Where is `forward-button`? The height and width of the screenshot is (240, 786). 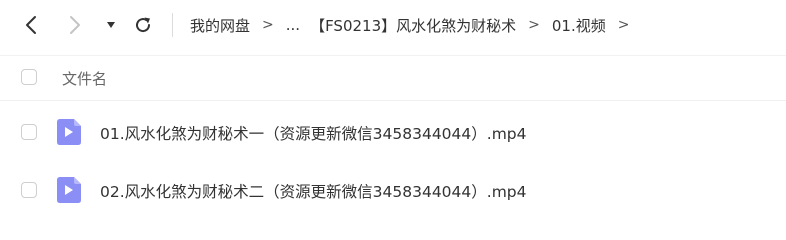 forward-button is located at coordinates (75, 25).